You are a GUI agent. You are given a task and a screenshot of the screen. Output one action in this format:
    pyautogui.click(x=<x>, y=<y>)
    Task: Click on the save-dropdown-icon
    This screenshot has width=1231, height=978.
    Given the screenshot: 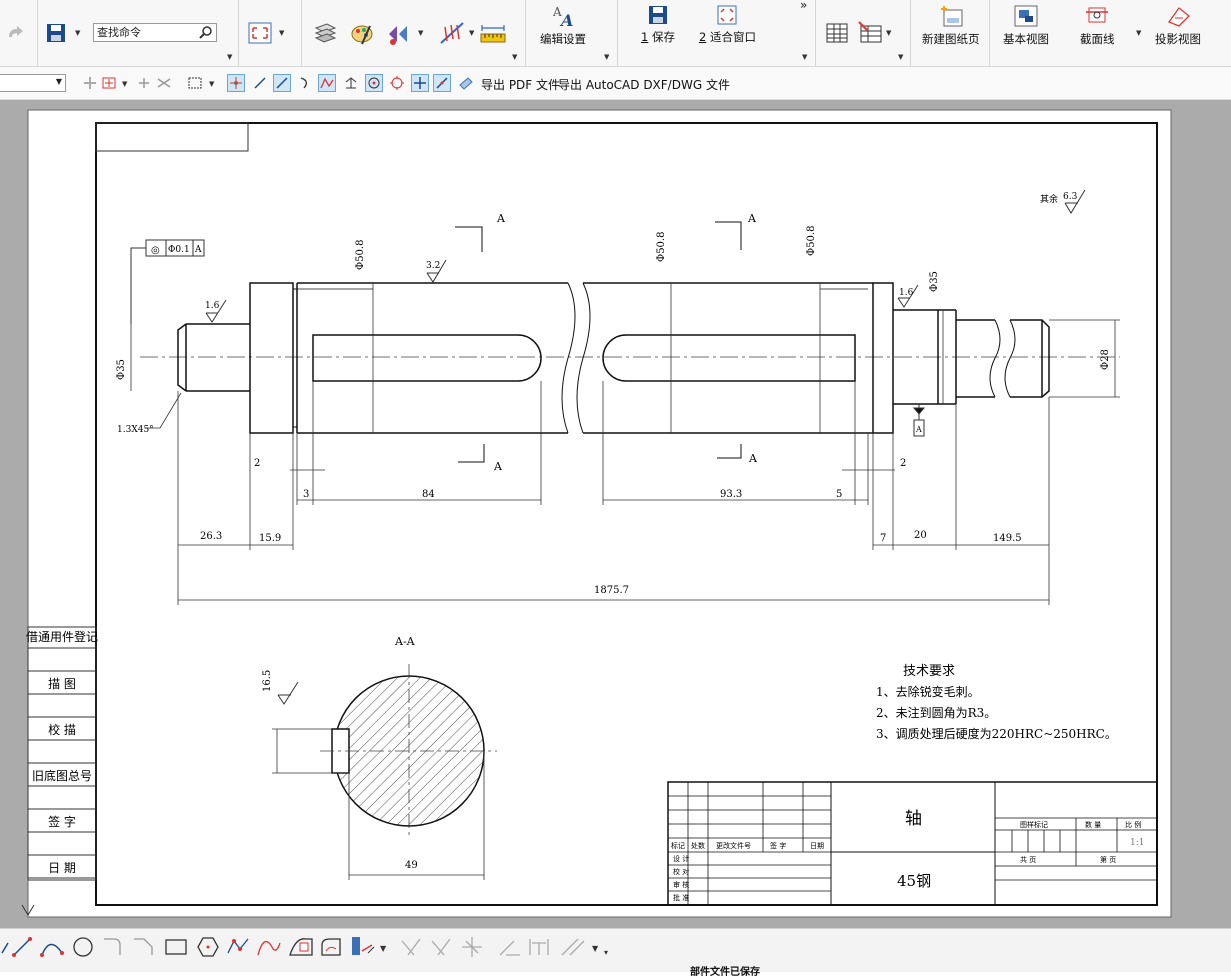 What is the action you would take?
    pyautogui.click(x=56, y=35)
    